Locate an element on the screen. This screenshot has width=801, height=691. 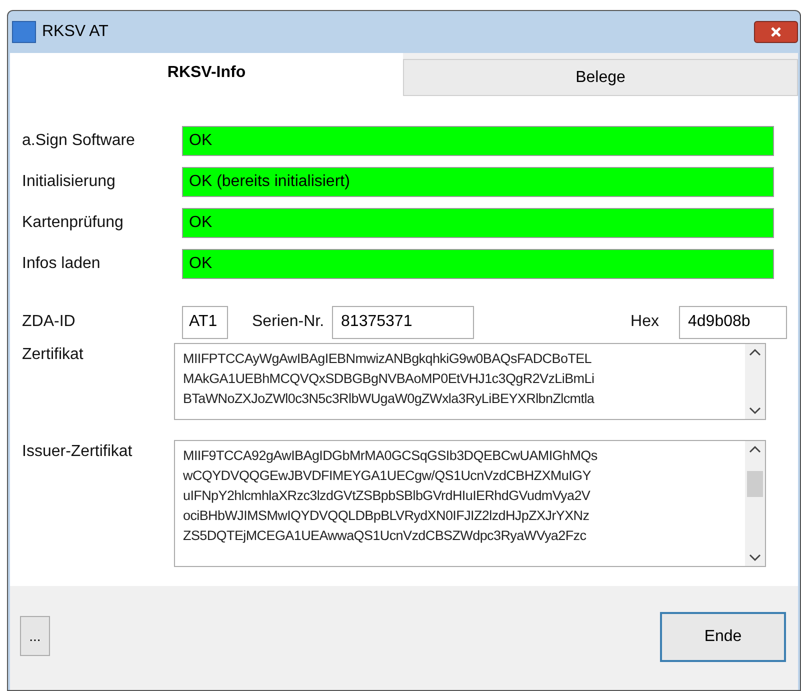
zda-id-field: AT1 is located at coordinates (205, 322).